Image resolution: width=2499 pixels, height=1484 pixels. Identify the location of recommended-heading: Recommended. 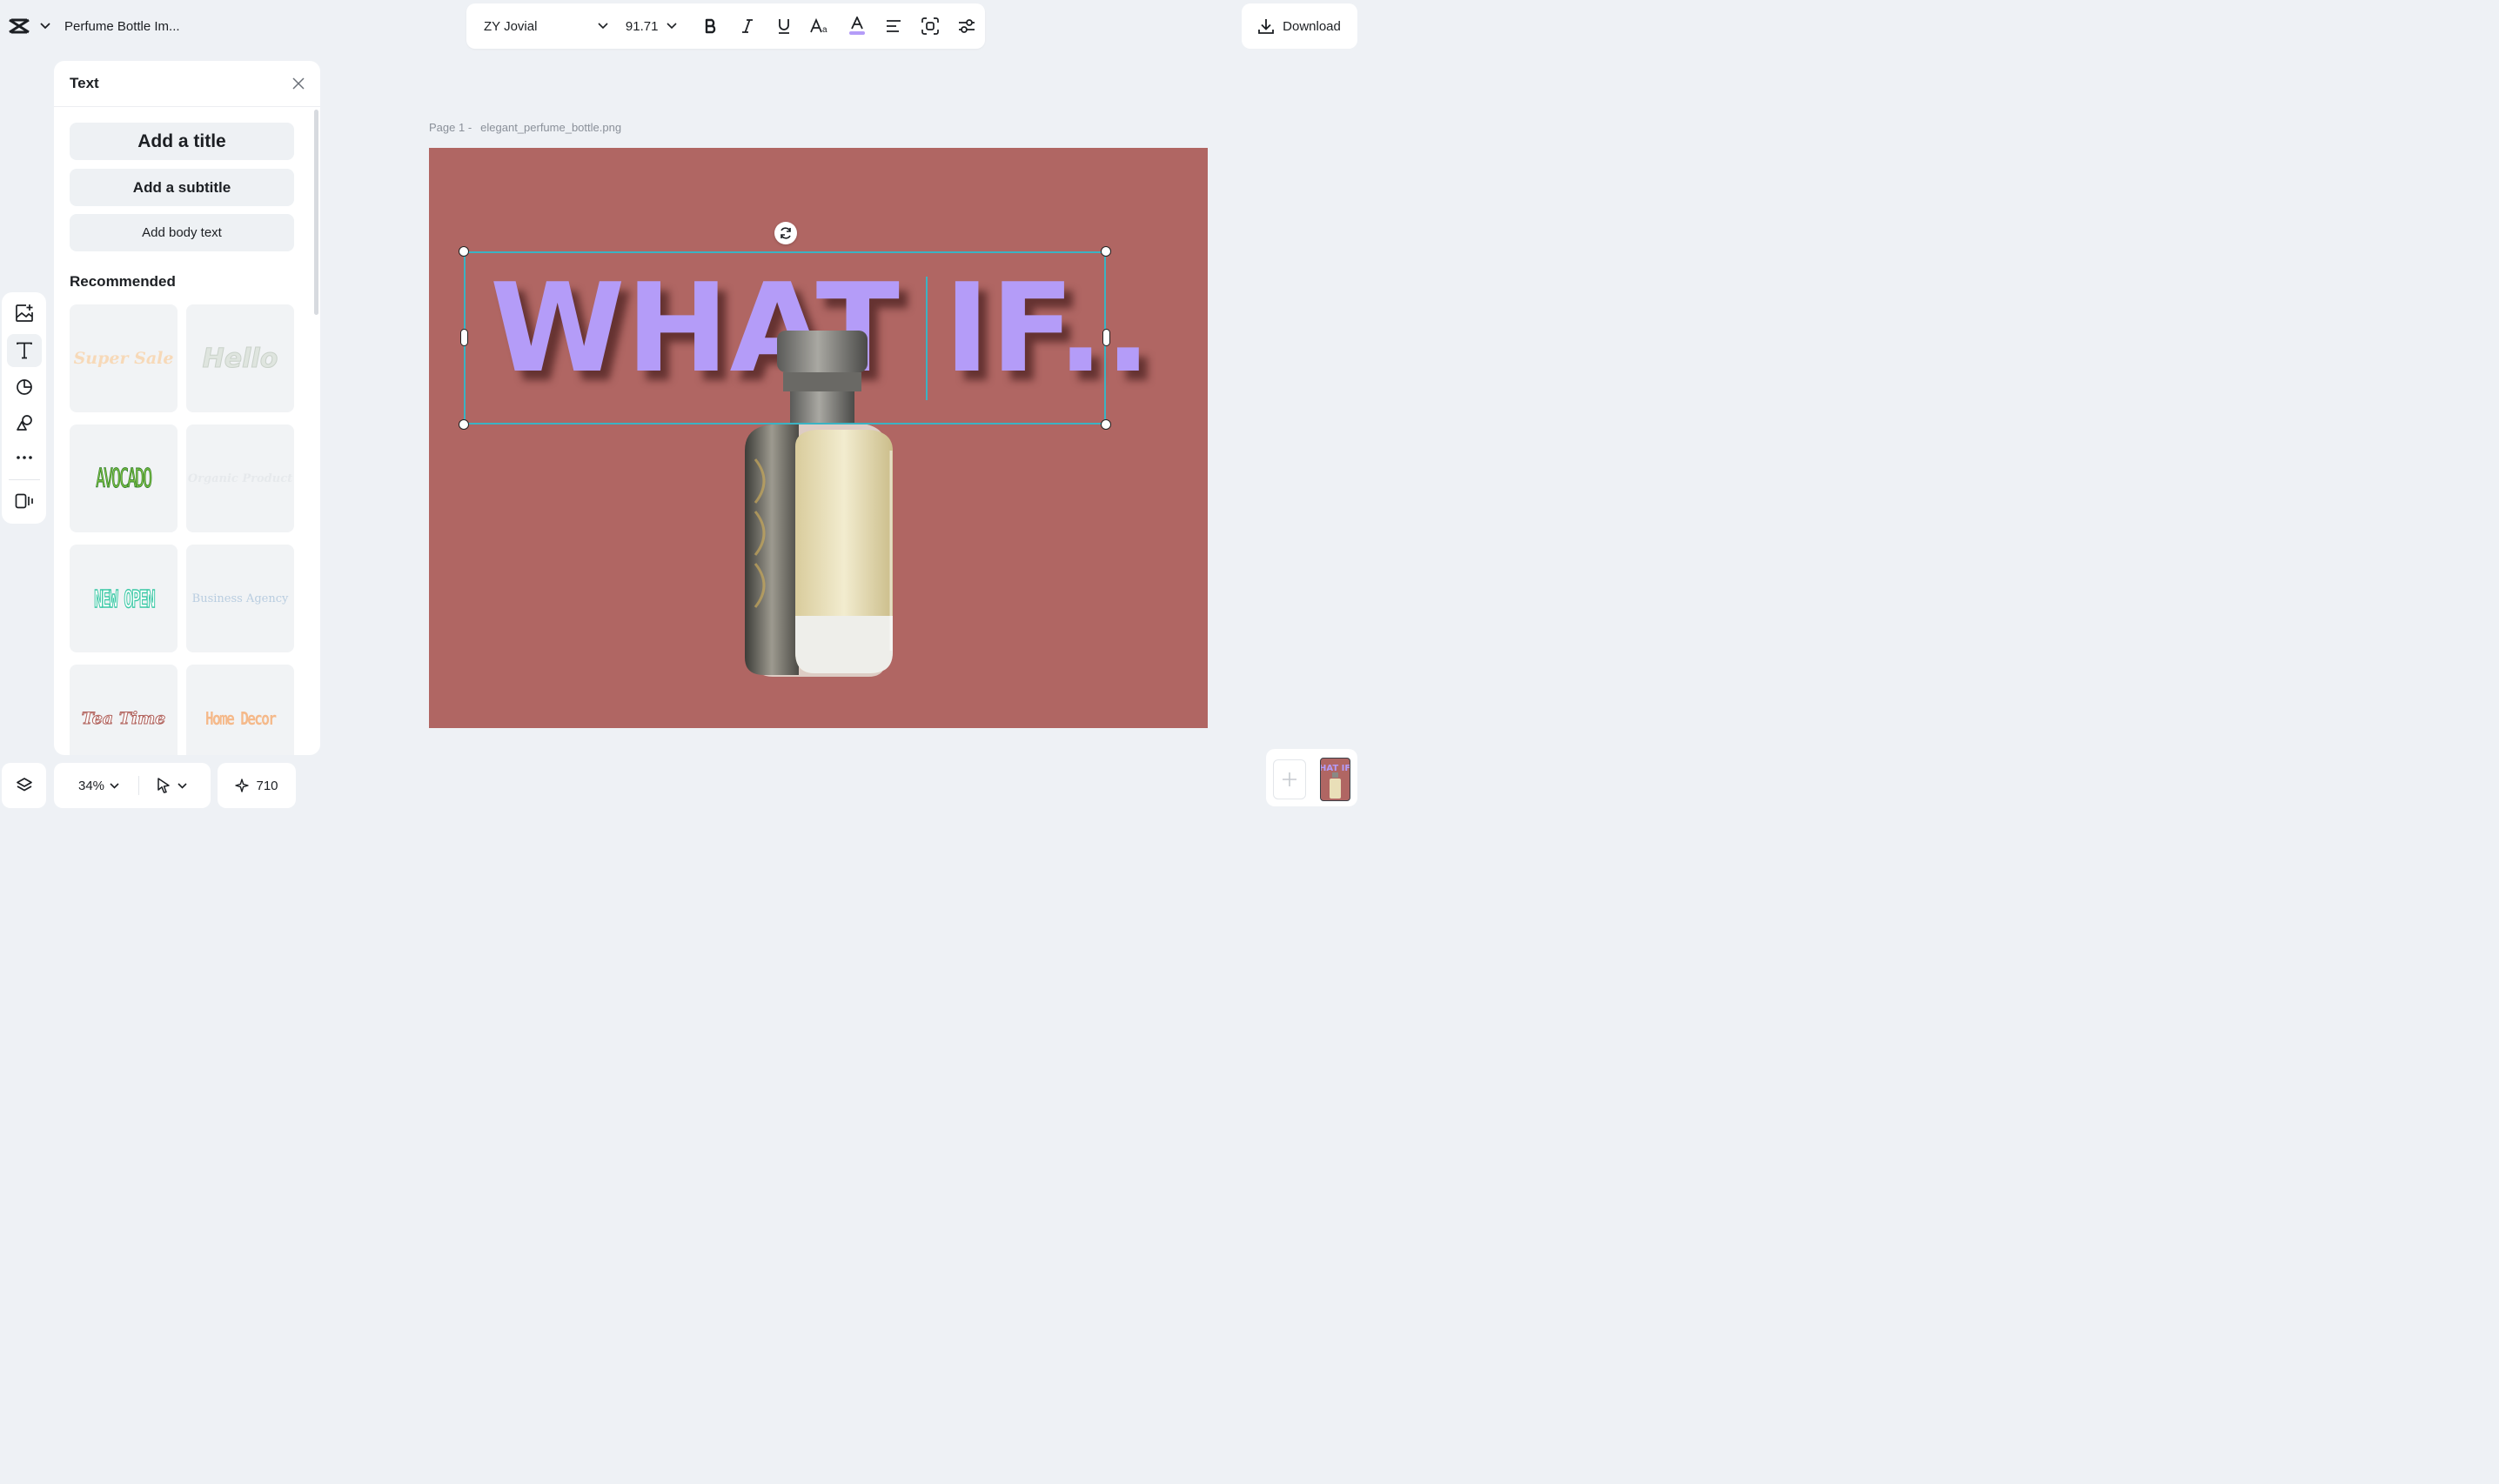
(123, 281).